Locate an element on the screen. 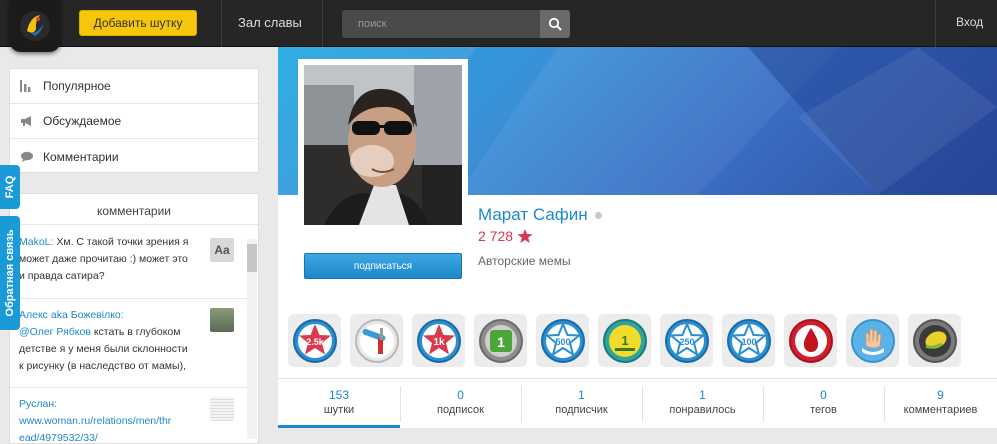 This screenshot has width=997, height=444. stat-tags: 0 тегов is located at coordinates (823, 403).